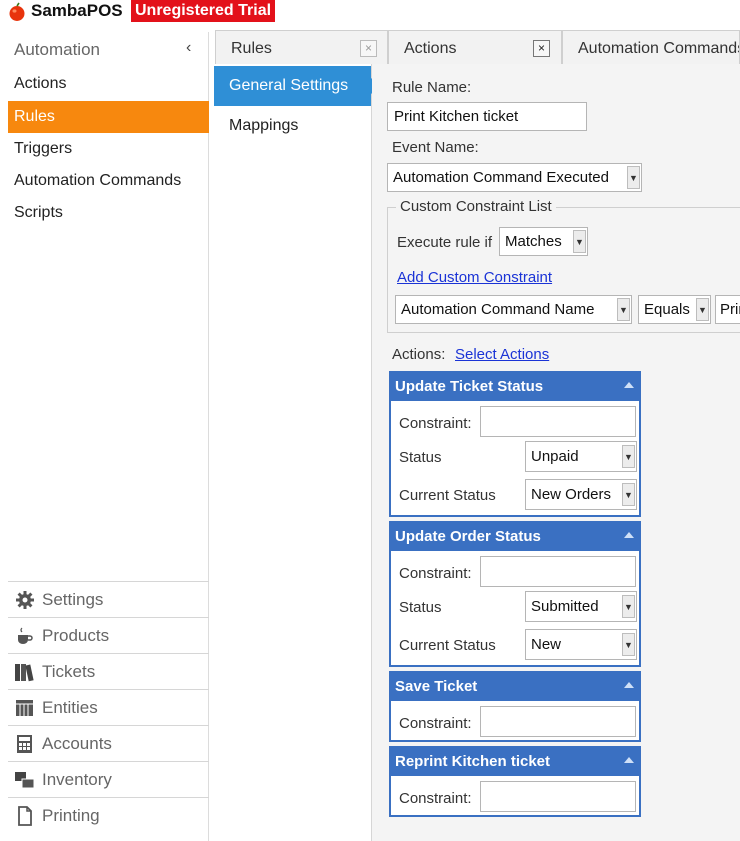 This screenshot has height=841, width=740. I want to click on action-card-title: Save Ticket, so click(436, 686).